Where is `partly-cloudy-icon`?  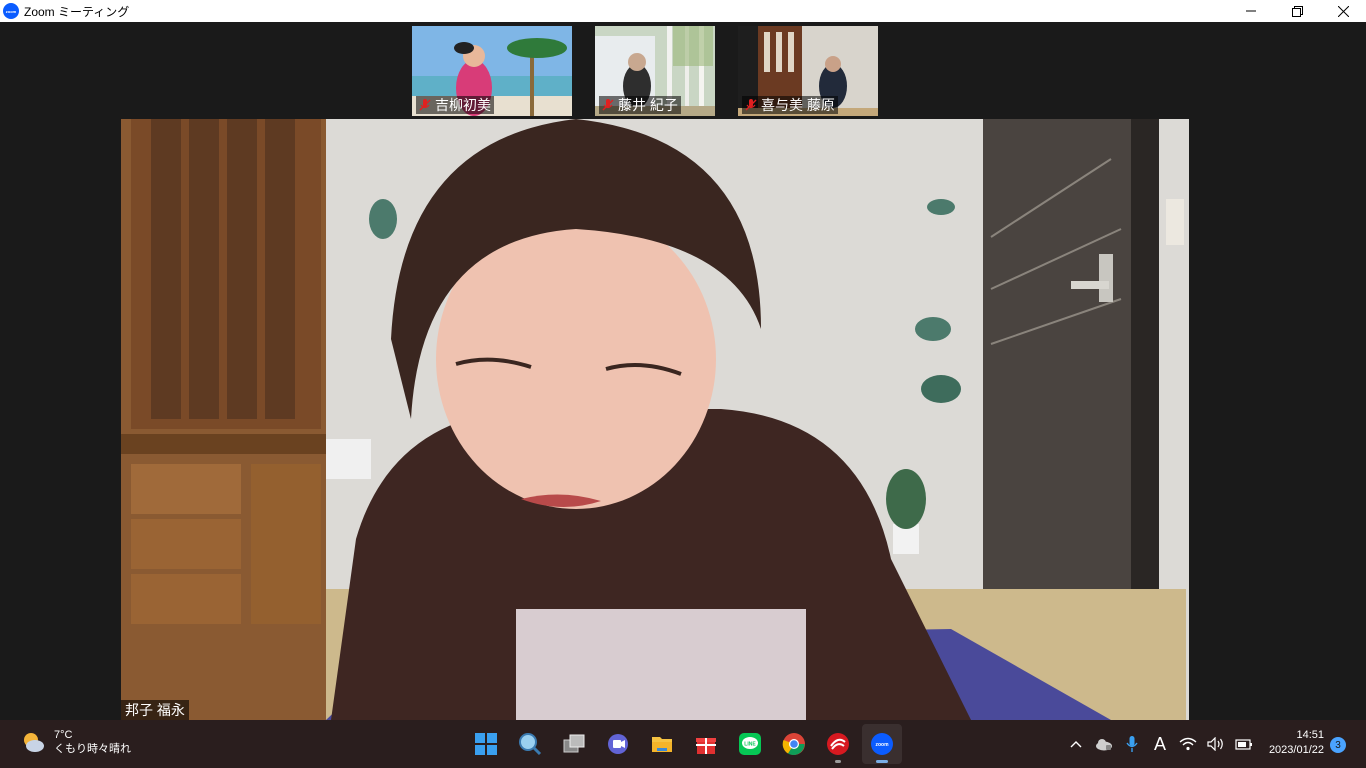
partly-cloudy-icon is located at coordinates (34, 742).